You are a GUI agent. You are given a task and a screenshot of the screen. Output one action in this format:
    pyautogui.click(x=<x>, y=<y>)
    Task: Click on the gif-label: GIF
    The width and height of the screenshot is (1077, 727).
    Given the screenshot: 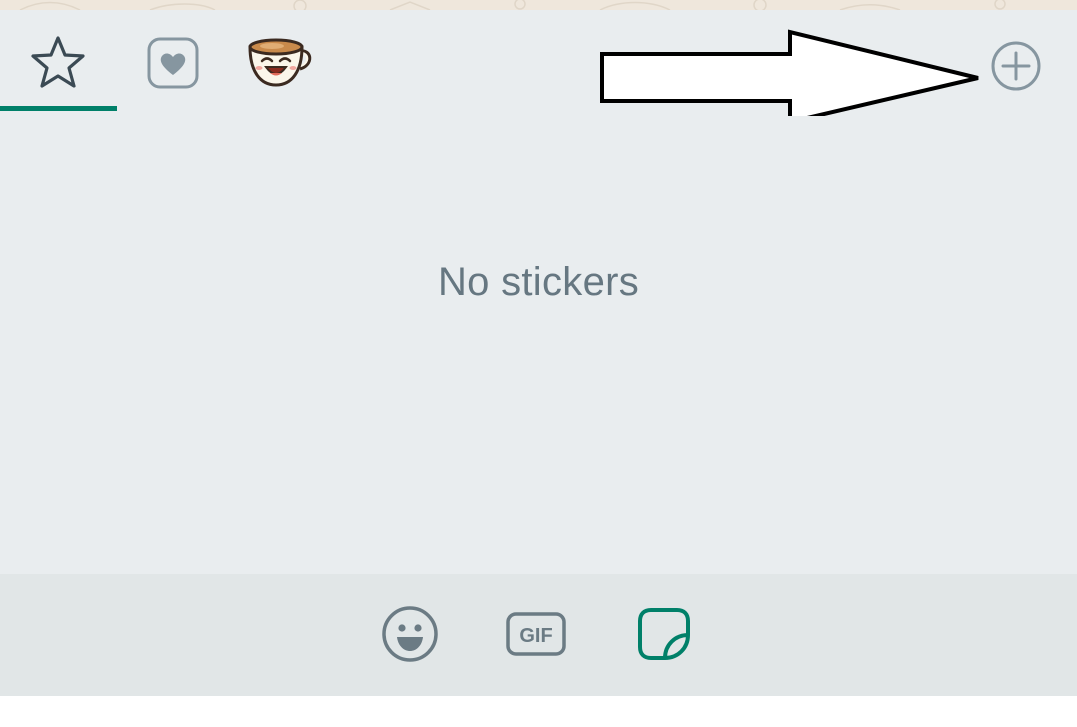 What is the action you would take?
    pyautogui.click(x=535, y=636)
    